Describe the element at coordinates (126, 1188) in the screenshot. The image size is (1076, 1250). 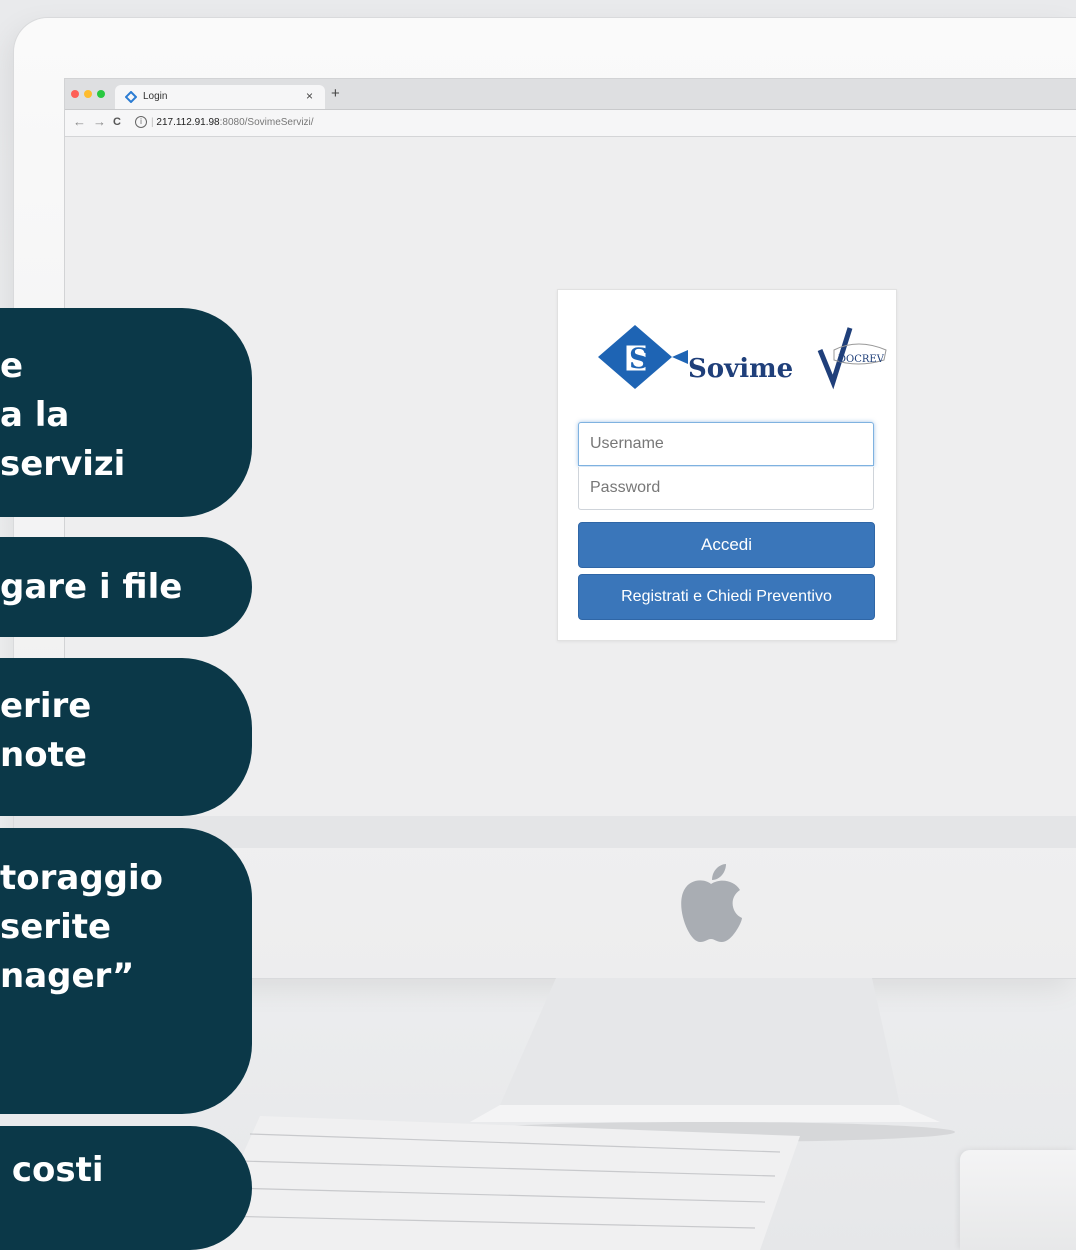
I see `feature-pill-5: costi` at that location.